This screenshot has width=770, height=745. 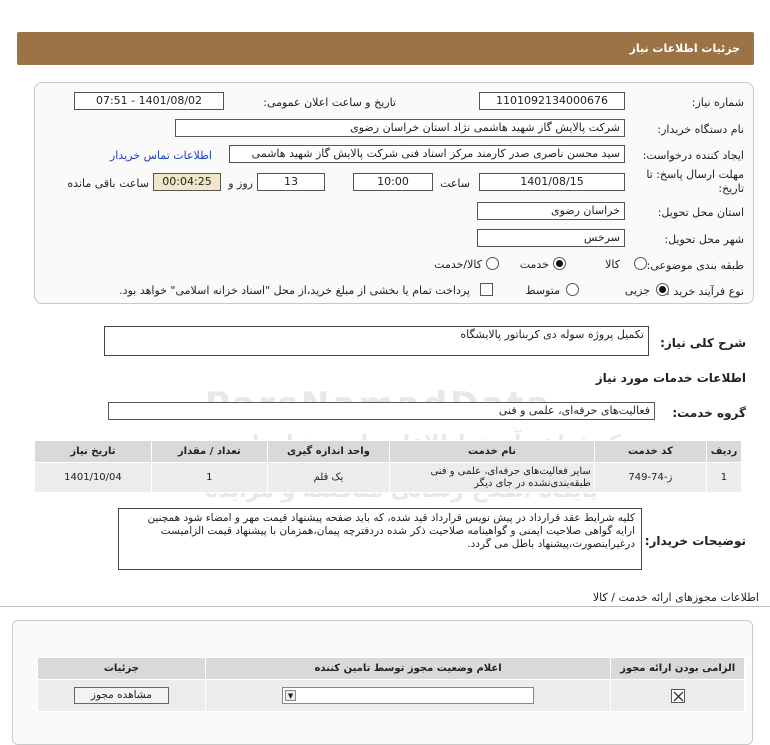 I want to click on deadline-label-date: تاریخ:, so click(x=731, y=188).